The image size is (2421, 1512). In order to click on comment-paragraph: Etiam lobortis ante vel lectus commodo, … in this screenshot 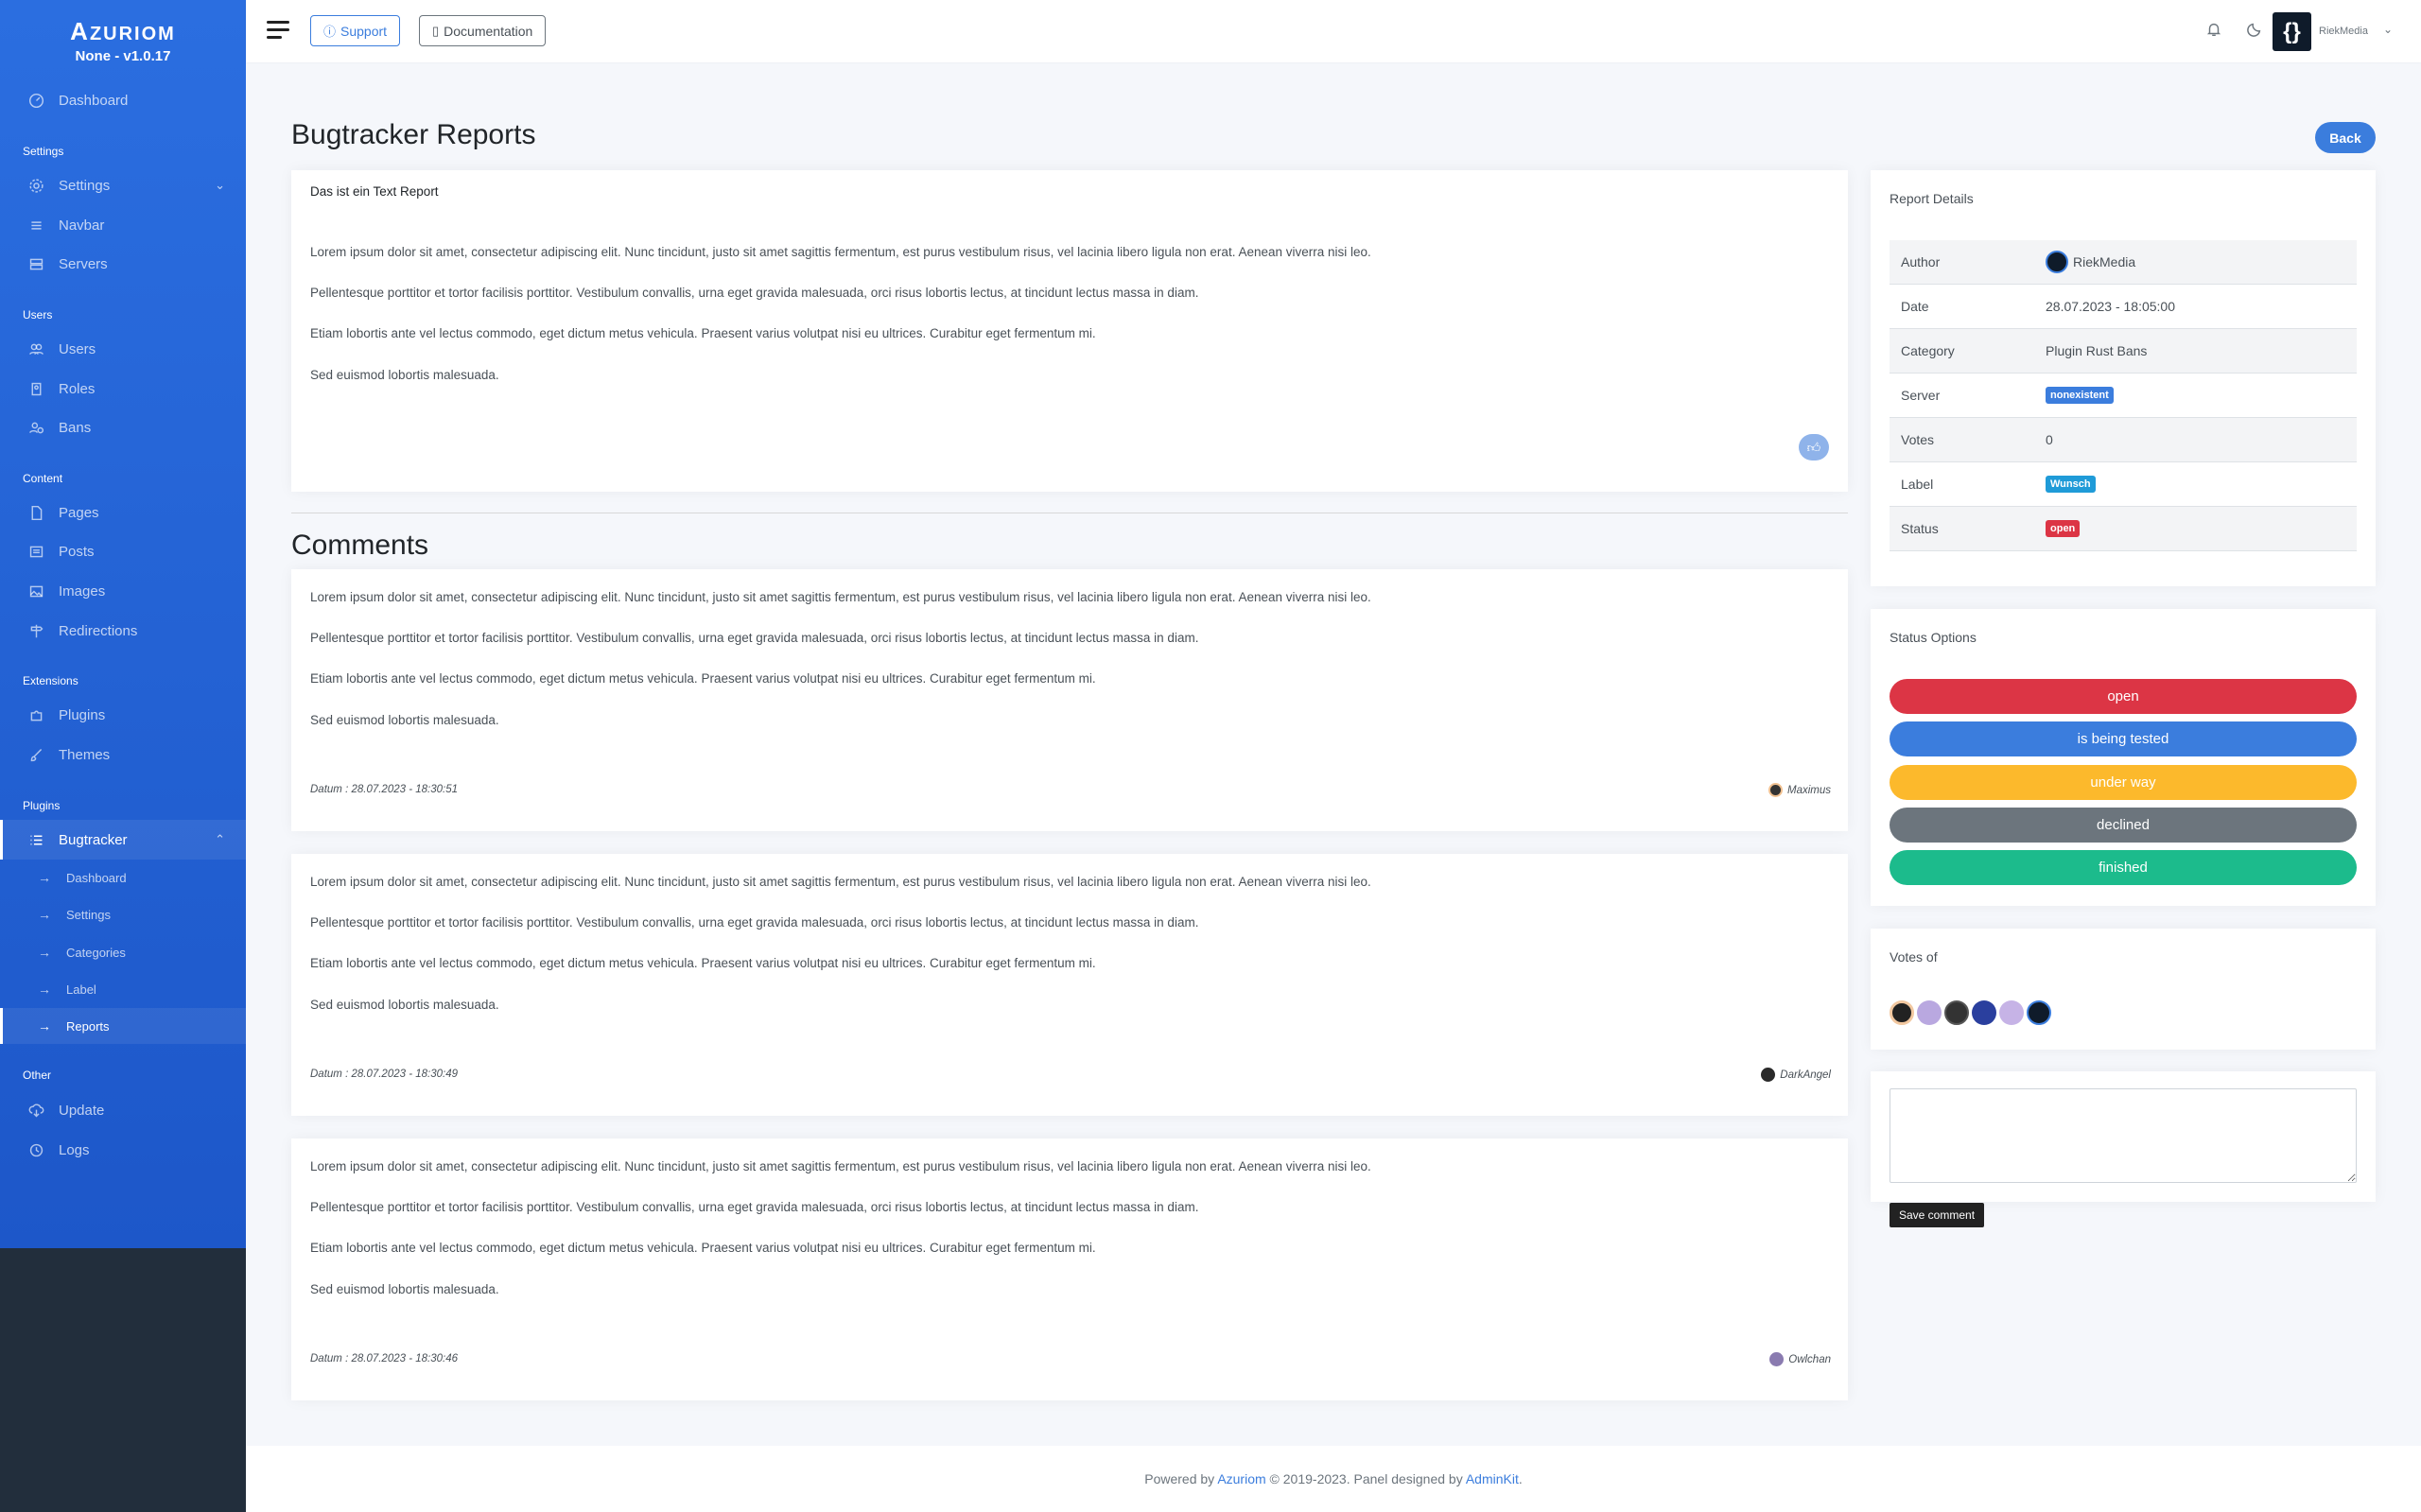, I will do `click(703, 678)`.